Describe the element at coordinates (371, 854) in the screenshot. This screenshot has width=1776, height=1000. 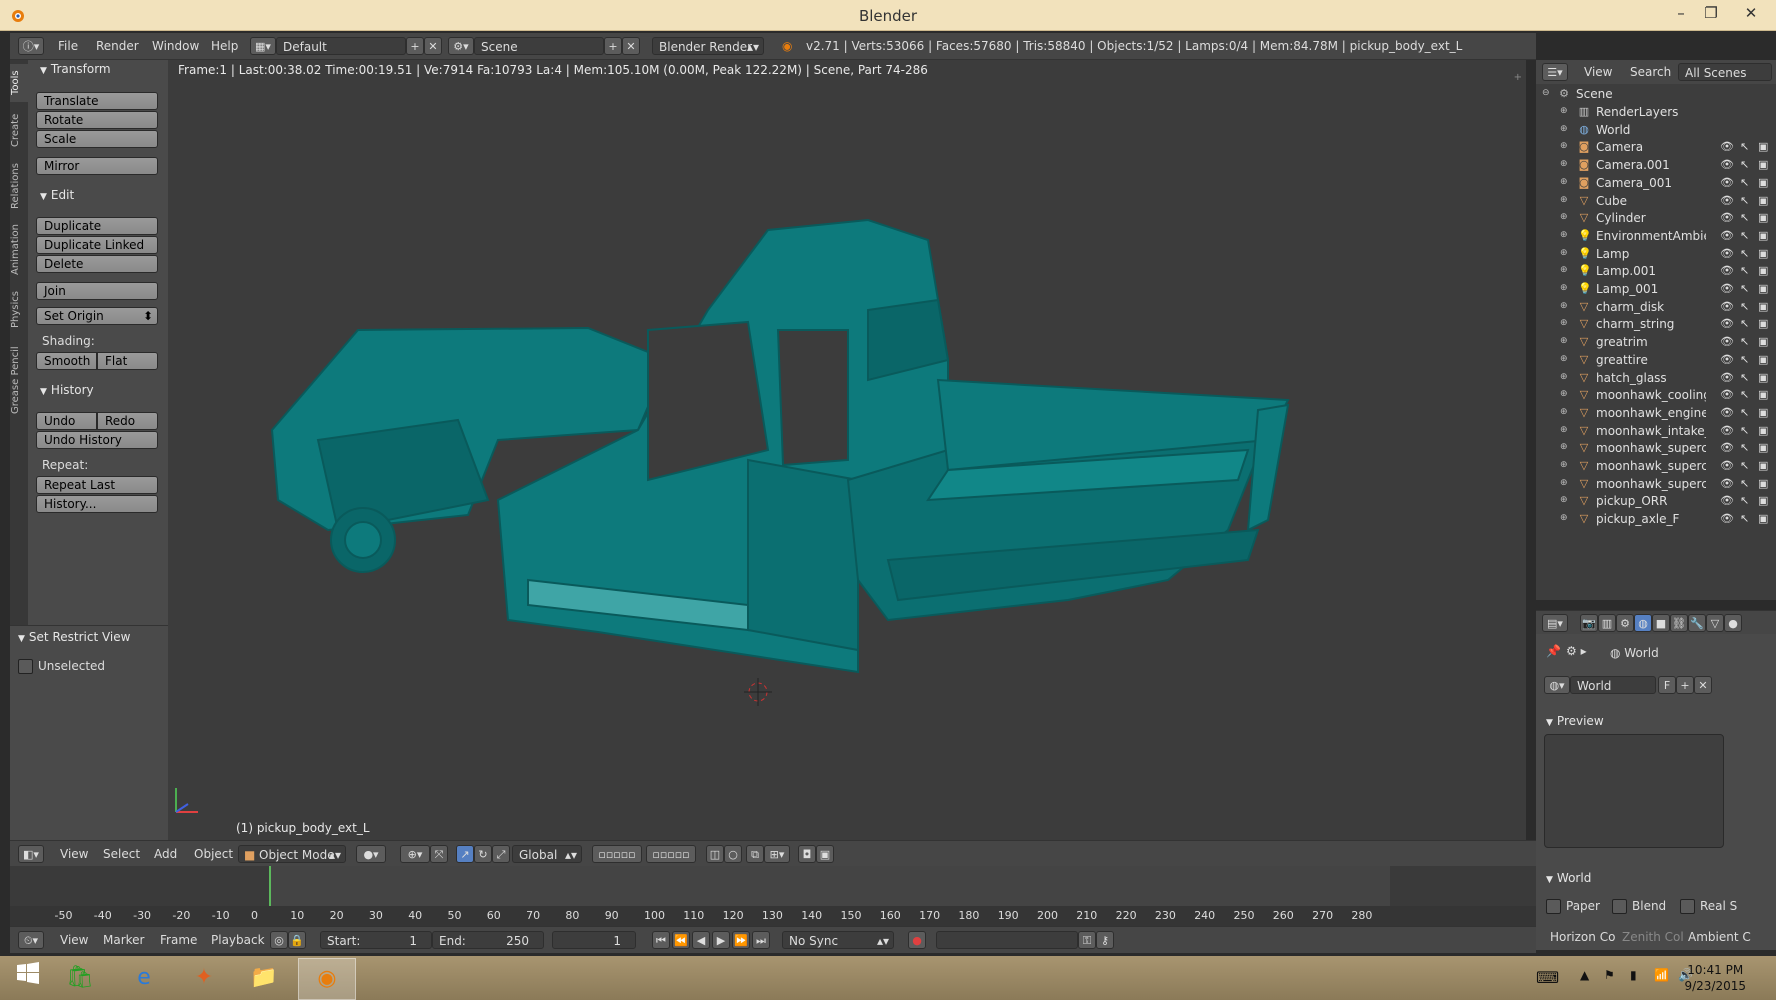
I see `viewport-shading-icon: ●▾` at that location.